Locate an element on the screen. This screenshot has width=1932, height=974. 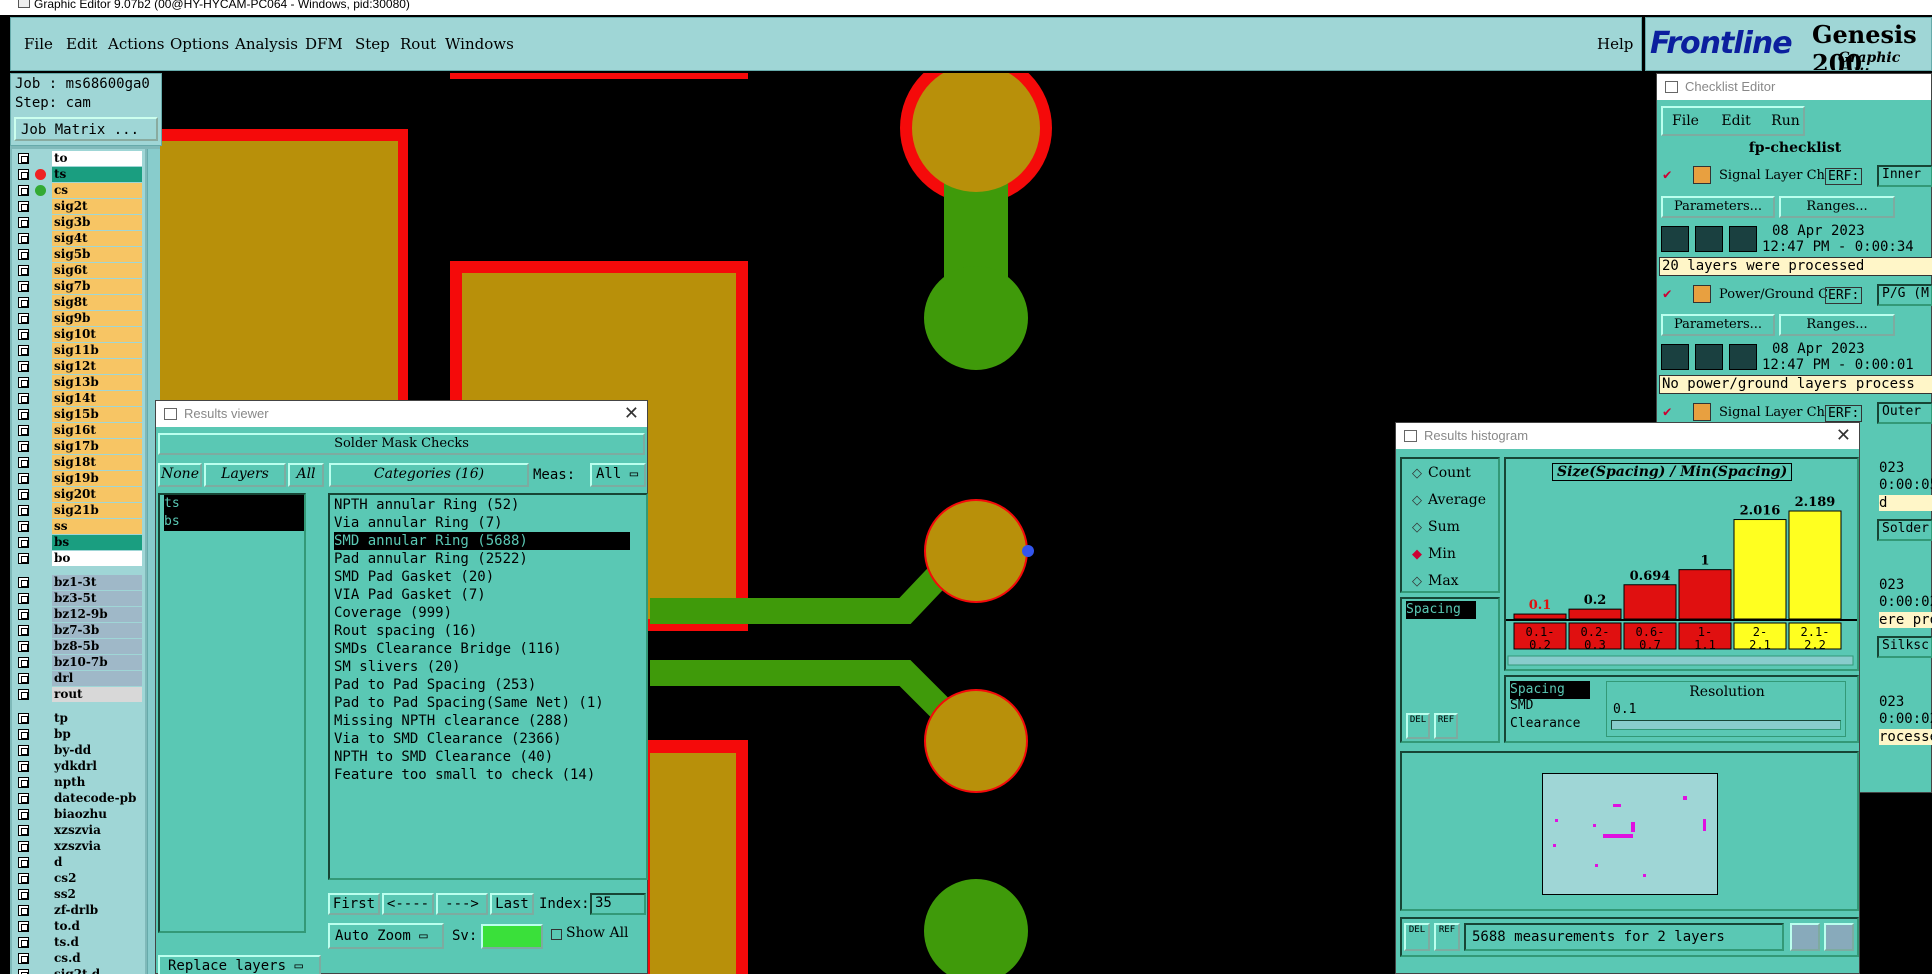
layer-name: sig2t.d is located at coordinates (97, 970).